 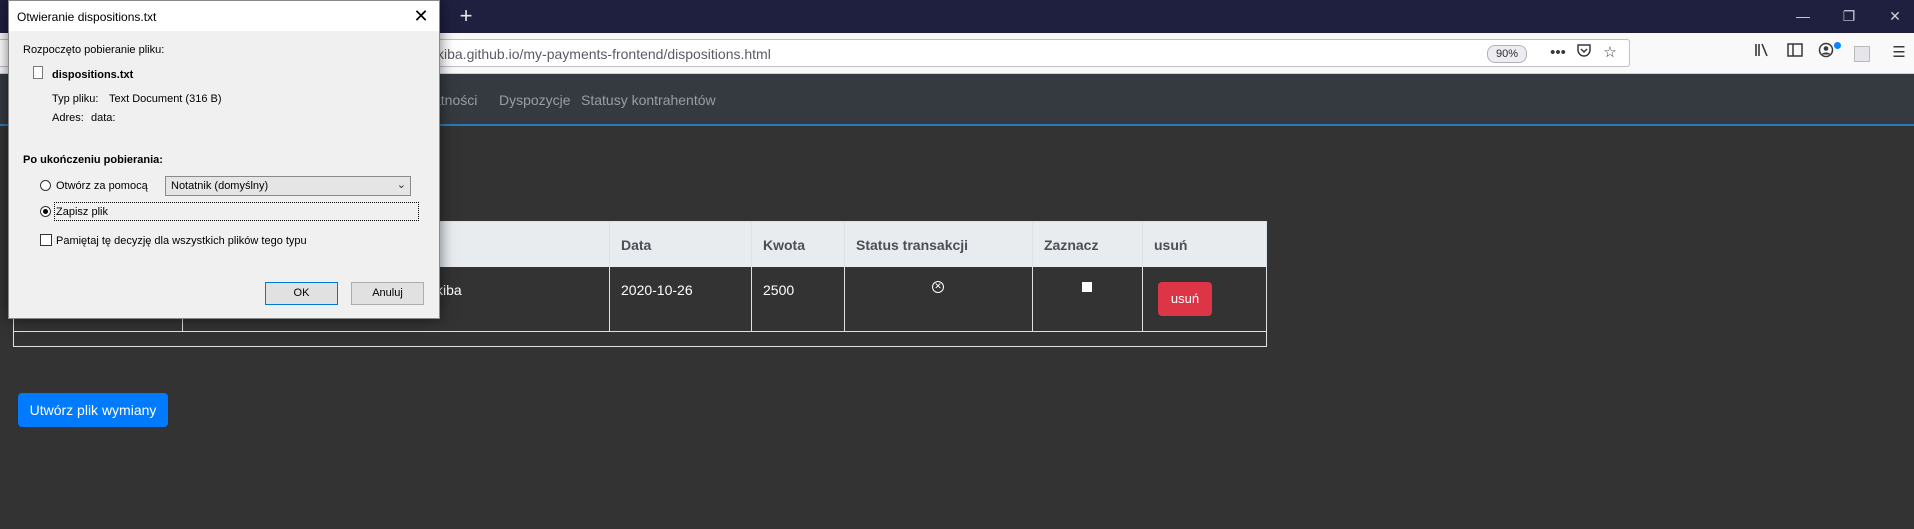 I want to click on create-exchange-file-button: Utwórz plik wymiany, so click(x=93, y=410).